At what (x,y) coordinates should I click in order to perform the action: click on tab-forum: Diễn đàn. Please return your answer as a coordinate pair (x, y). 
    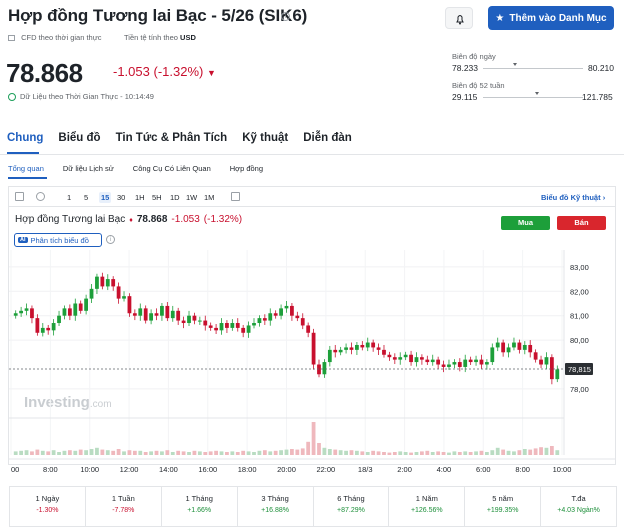
    Looking at the image, I should click on (327, 138).